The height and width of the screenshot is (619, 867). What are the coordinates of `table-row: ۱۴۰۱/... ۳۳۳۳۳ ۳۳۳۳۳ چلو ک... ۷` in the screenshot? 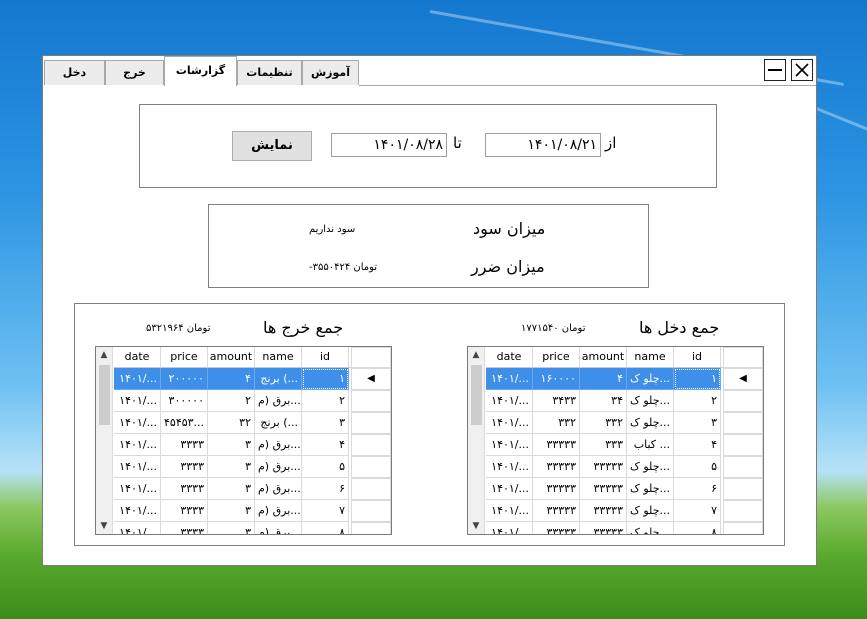 It's located at (603, 511).